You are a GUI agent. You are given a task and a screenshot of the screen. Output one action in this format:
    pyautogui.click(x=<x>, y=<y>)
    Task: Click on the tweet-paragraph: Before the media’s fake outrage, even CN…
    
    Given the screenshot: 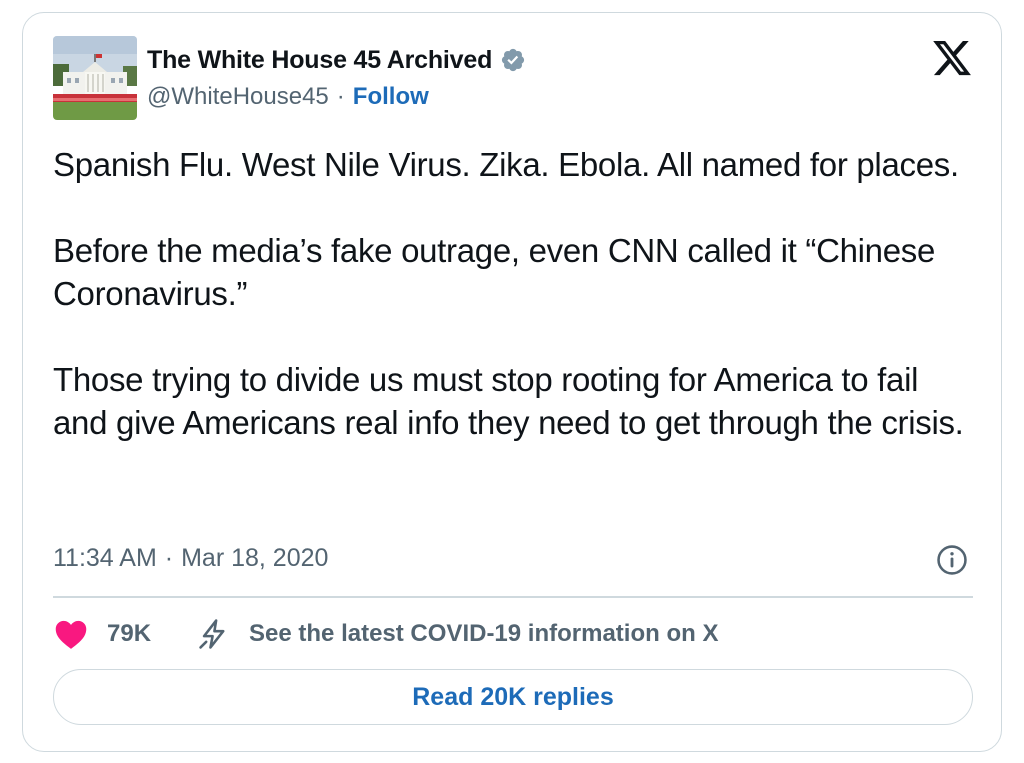 What is the action you would take?
    pyautogui.click(x=498, y=272)
    